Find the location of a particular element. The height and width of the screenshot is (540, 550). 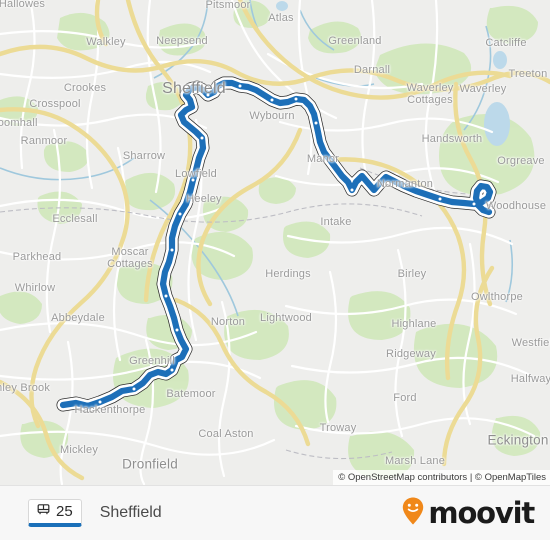

moovit-pin-icon is located at coordinates (413, 513).